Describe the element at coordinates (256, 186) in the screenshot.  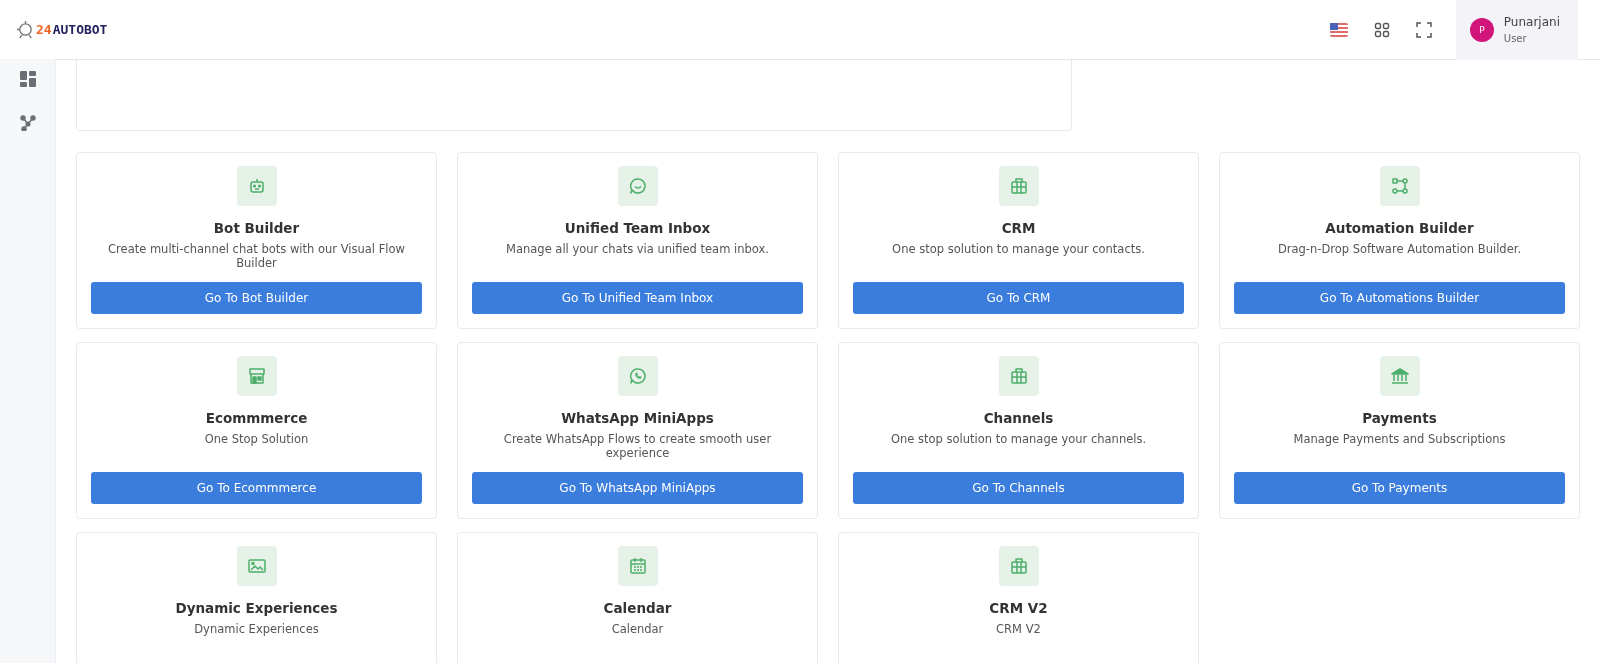
I see `robot-icon` at that location.